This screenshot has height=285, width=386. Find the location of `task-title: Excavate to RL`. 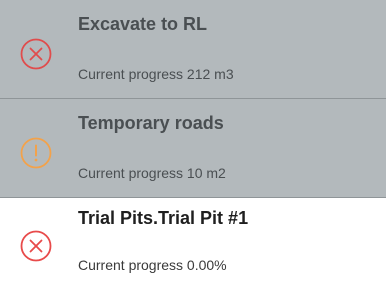

task-title: Excavate to RL is located at coordinates (143, 24).